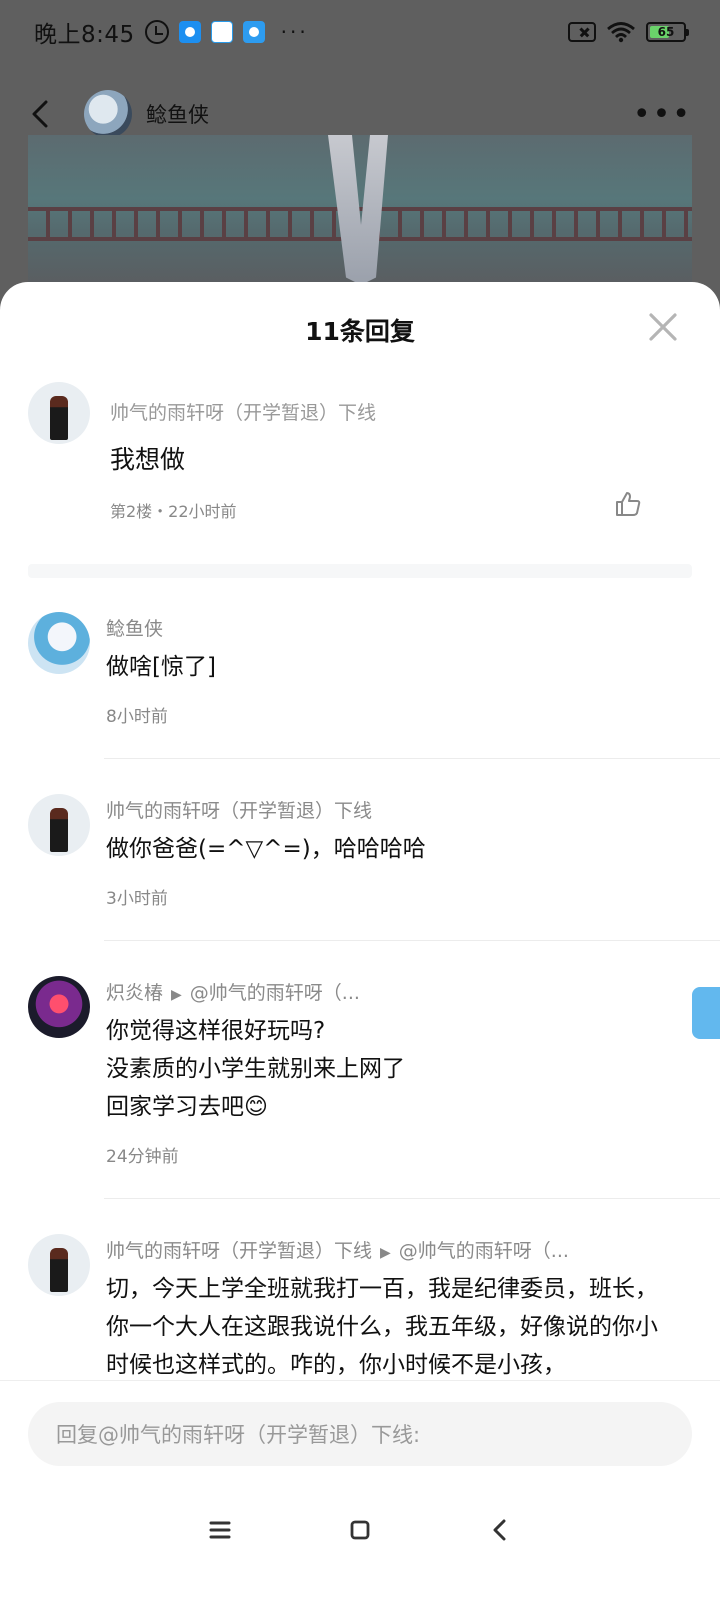 Image resolution: width=720 pixels, height=1600 pixels. Describe the element at coordinates (221, 32) in the screenshot. I see `calendar-notification-icon` at that location.